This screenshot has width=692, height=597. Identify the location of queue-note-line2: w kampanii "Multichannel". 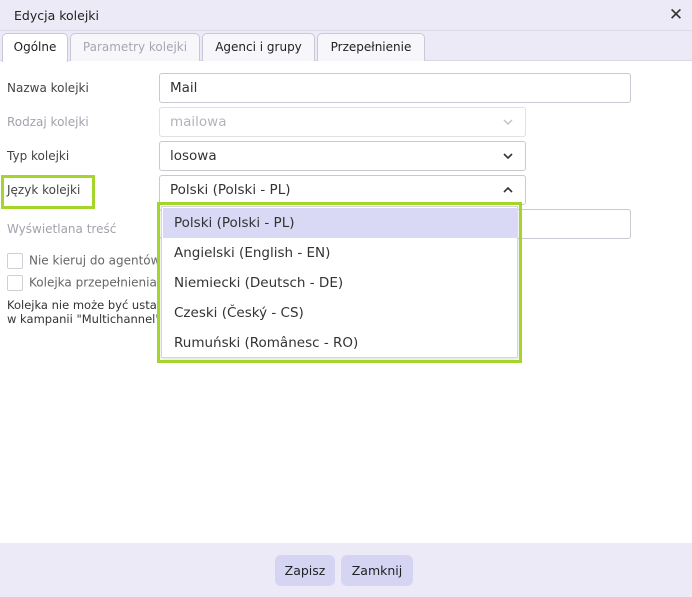
(82, 319).